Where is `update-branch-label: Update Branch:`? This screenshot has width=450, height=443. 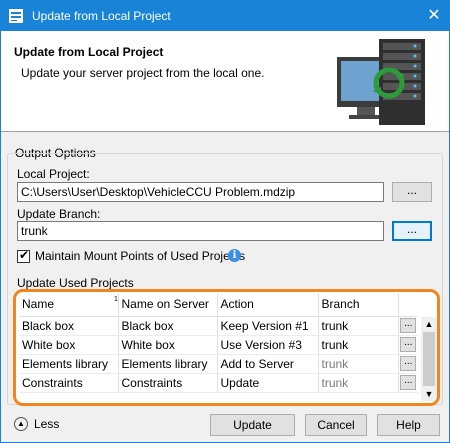
update-branch-label: Update Branch: is located at coordinates (59, 214).